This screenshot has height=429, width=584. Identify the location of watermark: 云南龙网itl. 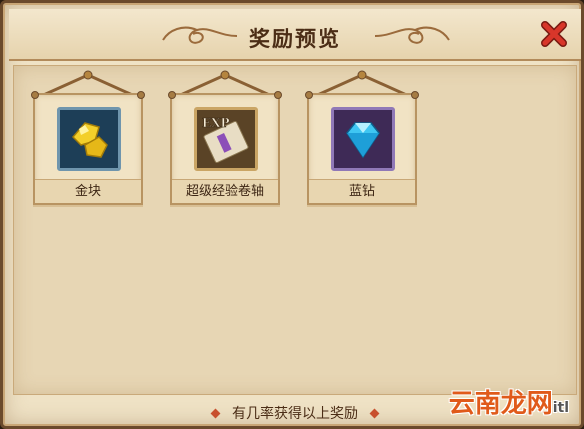
(509, 401).